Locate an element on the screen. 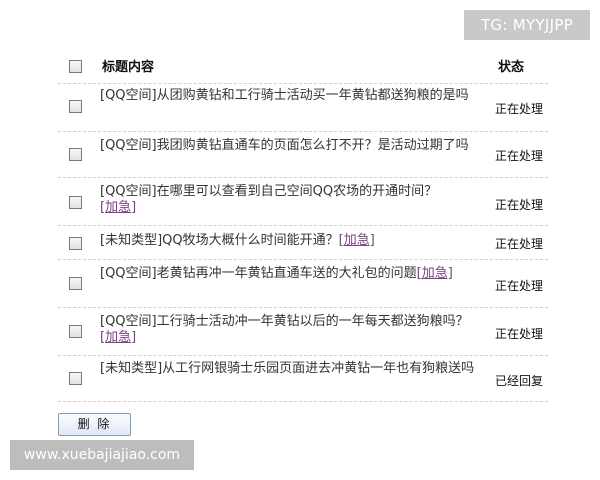  question-link: [QQ空间]在哪里可以查看到自己空间QQ农场的开通时间？ [加急] is located at coordinates (292, 200).